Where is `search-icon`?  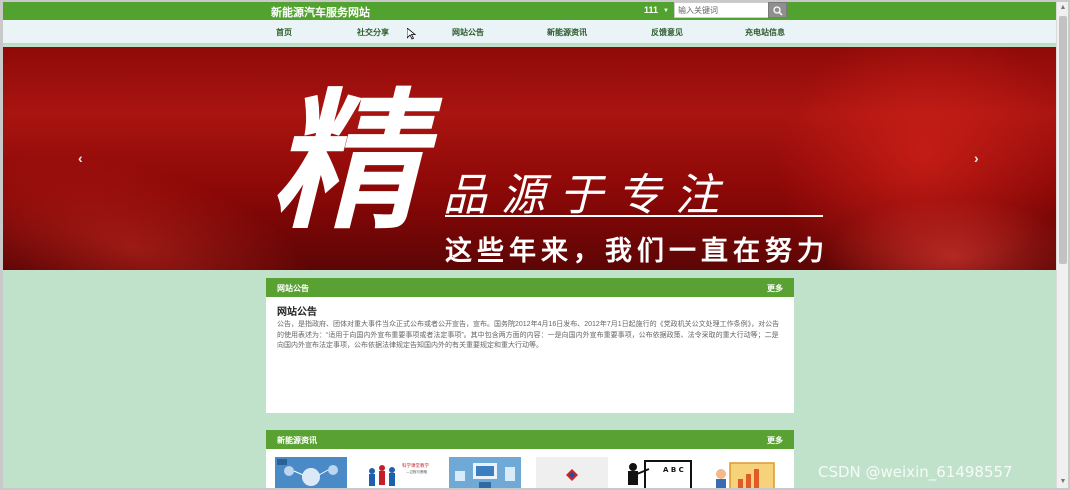
search-icon is located at coordinates (778, 11).